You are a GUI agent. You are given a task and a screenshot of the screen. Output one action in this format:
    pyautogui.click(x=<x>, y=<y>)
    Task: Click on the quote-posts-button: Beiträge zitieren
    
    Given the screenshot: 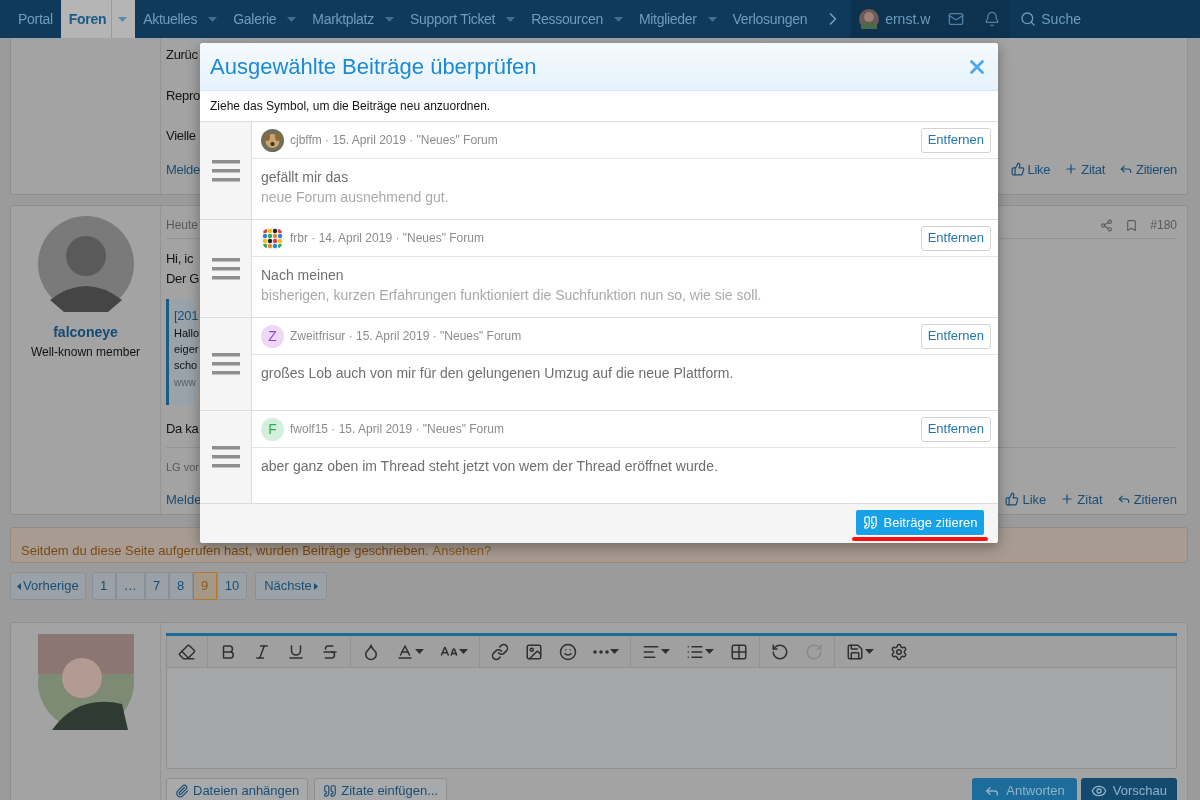 What is the action you would take?
    pyautogui.click(x=920, y=522)
    